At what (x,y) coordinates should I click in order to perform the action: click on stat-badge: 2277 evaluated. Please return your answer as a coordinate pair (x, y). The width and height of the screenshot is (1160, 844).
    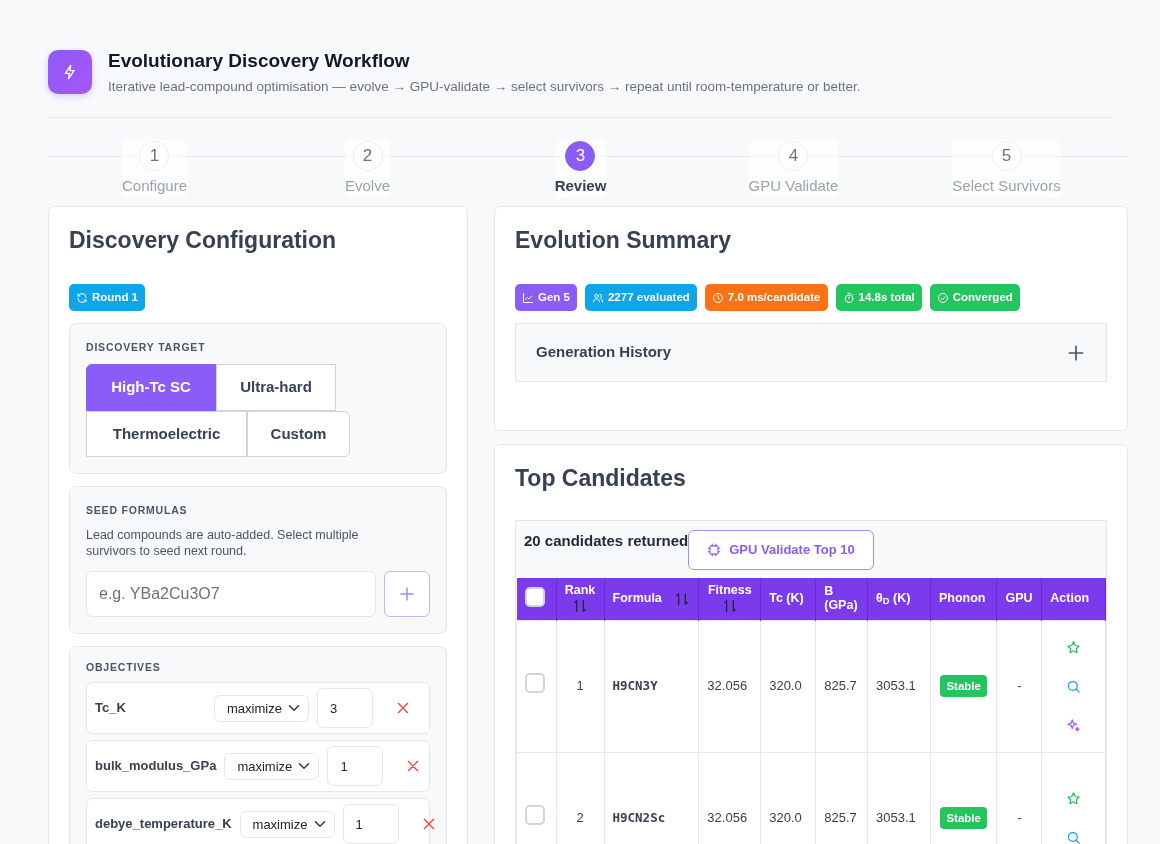
    Looking at the image, I should click on (640, 298).